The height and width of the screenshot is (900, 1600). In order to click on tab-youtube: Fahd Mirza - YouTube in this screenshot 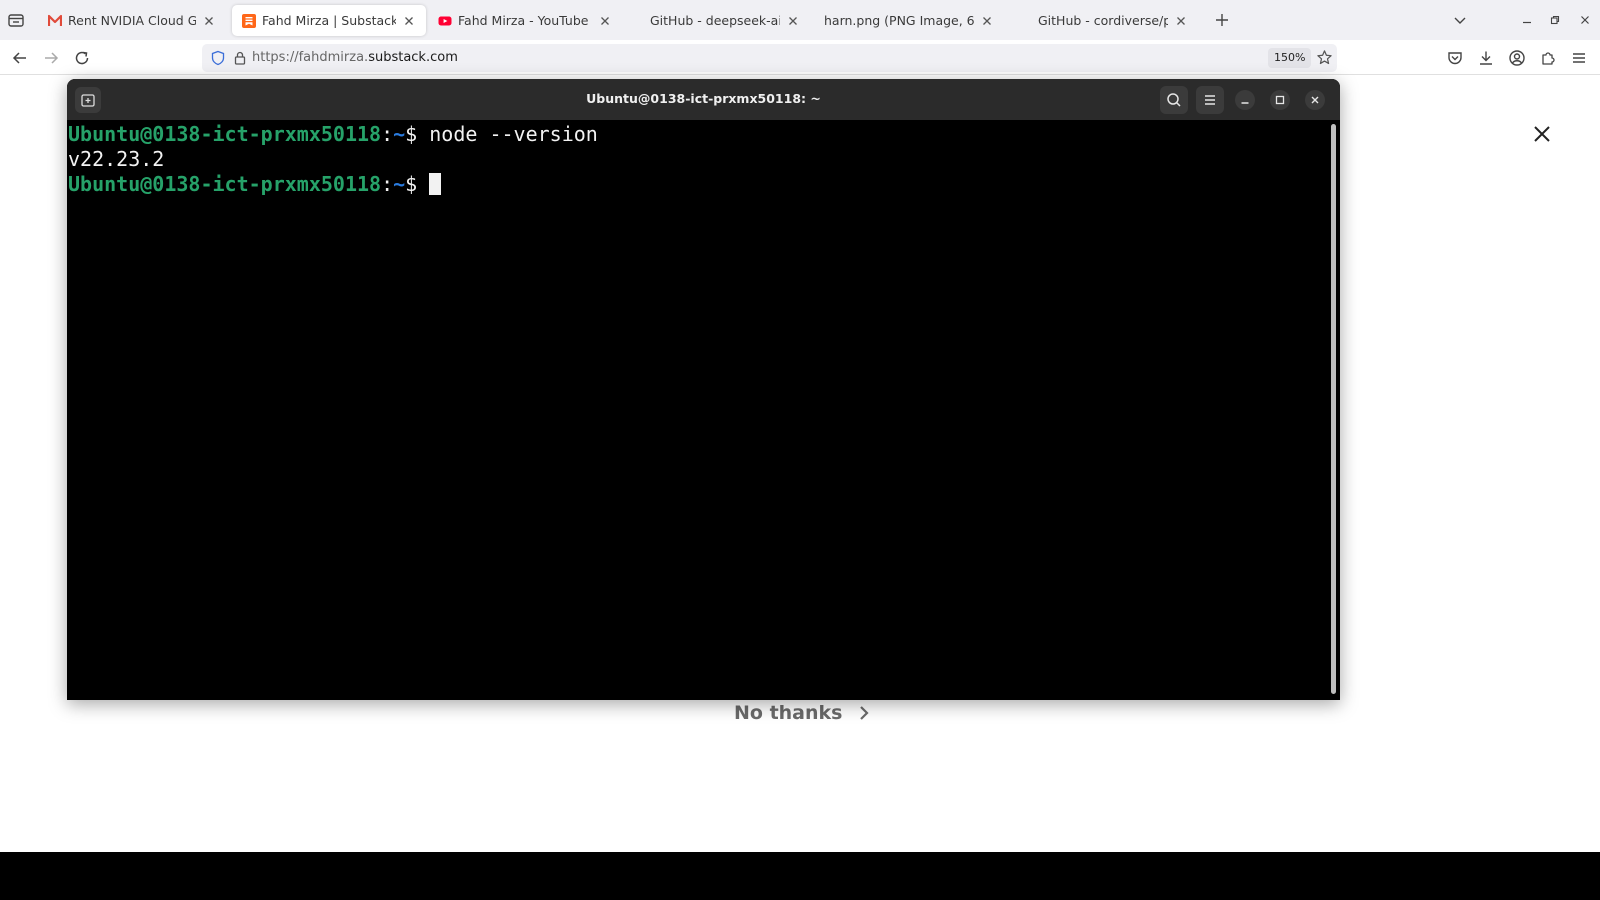, I will do `click(525, 20)`.